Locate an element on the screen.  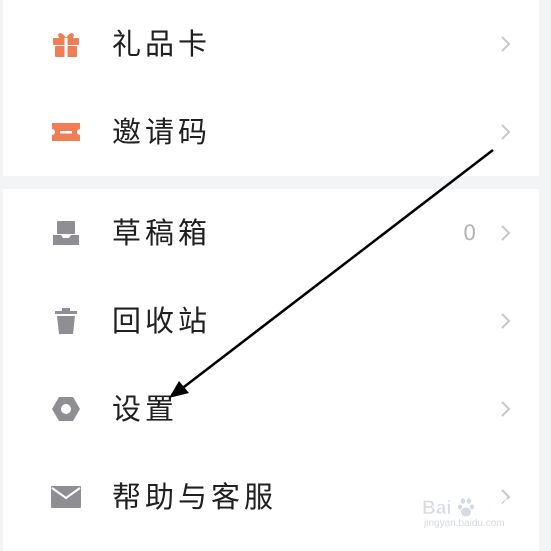
watermark-brand: Bai is located at coordinates (437, 508).